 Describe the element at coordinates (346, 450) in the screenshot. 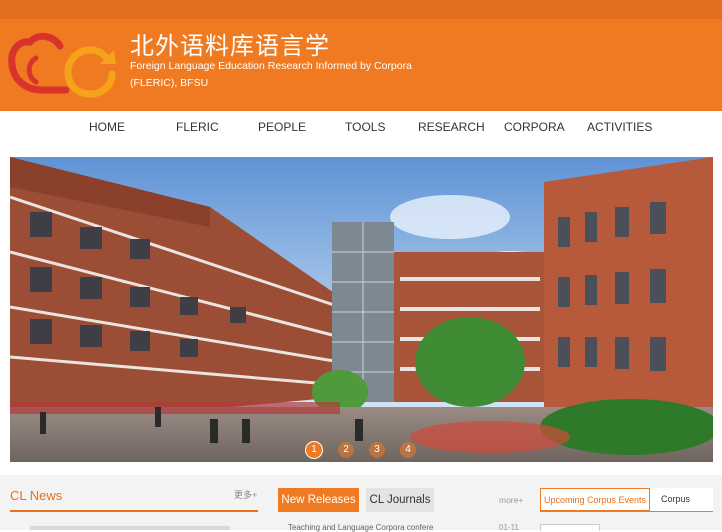

I see `slide-dot-2: 2` at that location.